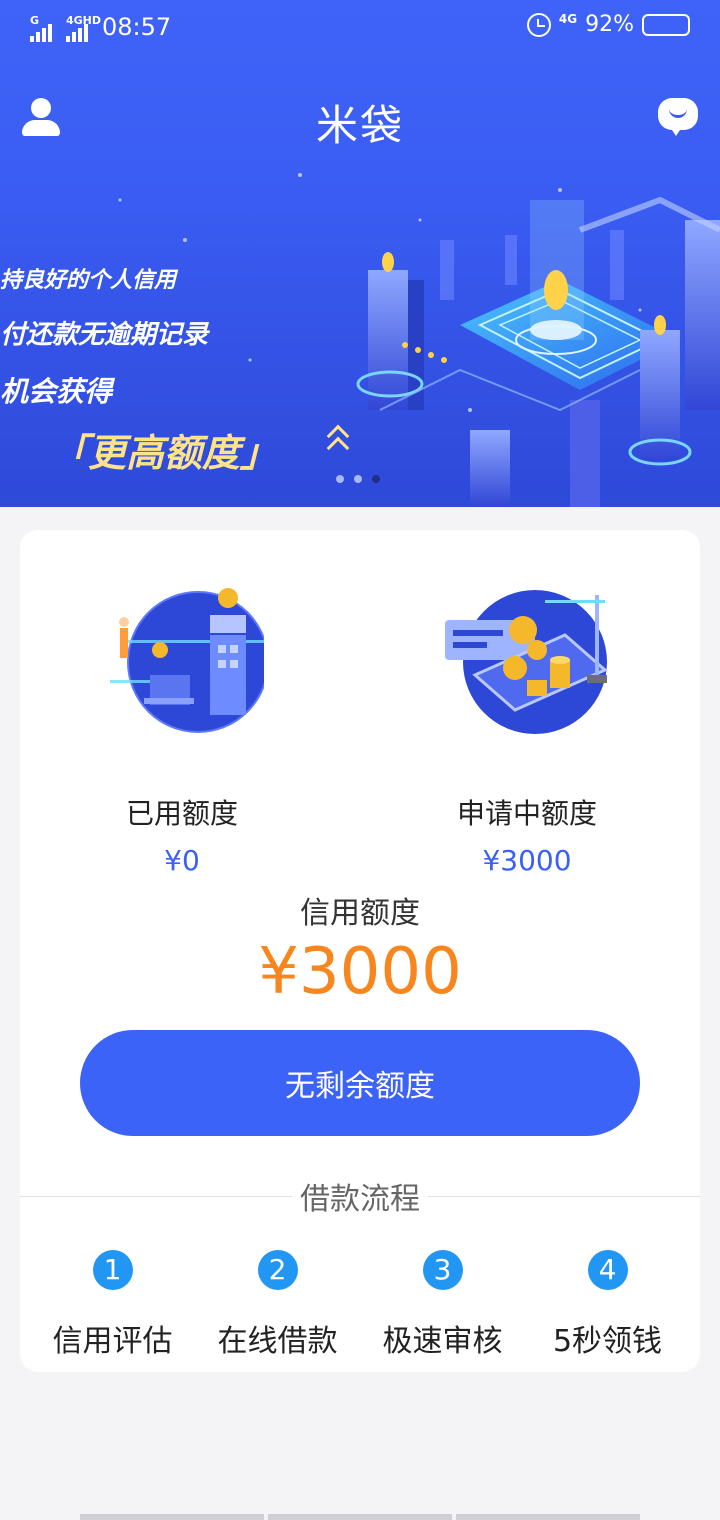  What do you see at coordinates (526, 813) in the screenshot?
I see `applying-quota-label: 申请中额度` at bounding box center [526, 813].